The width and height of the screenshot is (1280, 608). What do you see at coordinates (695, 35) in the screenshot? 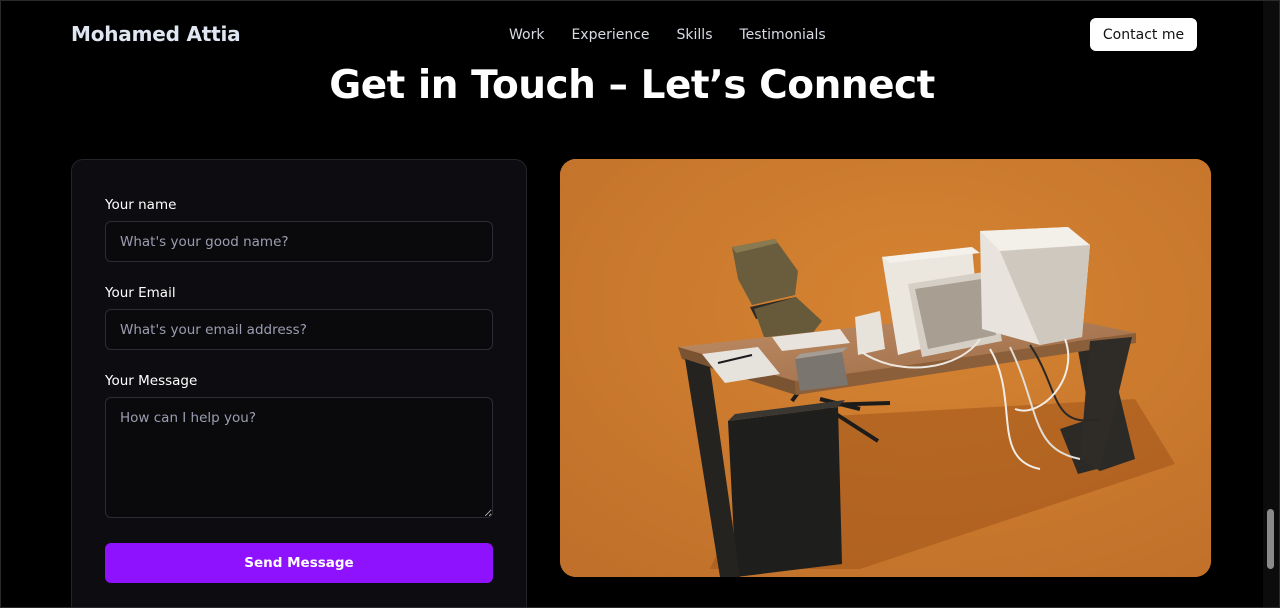
I see `nav-link-skills: Skills` at bounding box center [695, 35].